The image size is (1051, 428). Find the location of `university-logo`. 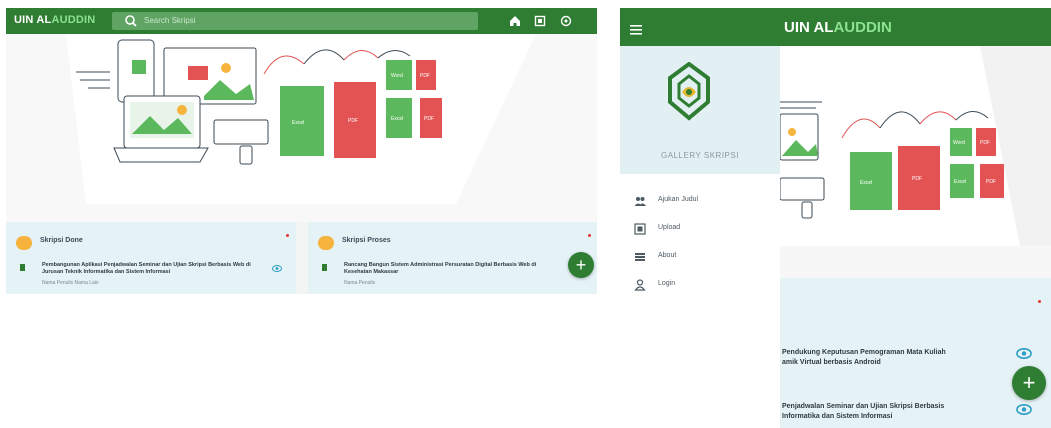

university-logo is located at coordinates (689, 91).